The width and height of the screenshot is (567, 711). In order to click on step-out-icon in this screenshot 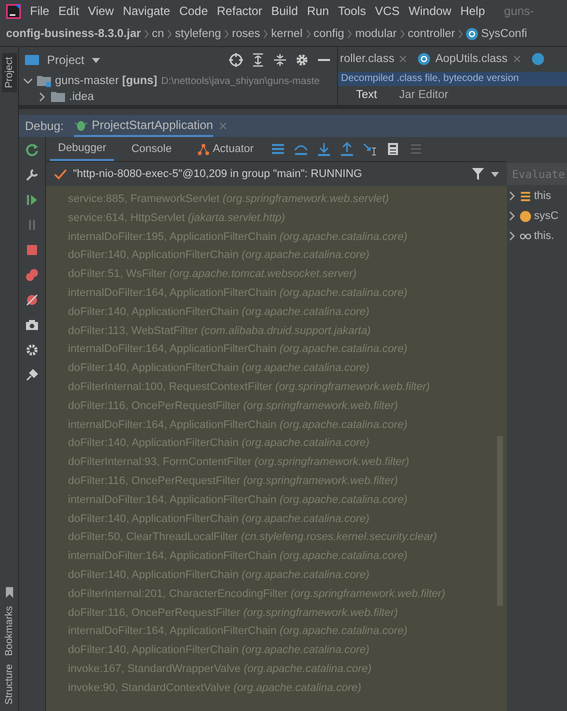, I will do `click(347, 149)`.